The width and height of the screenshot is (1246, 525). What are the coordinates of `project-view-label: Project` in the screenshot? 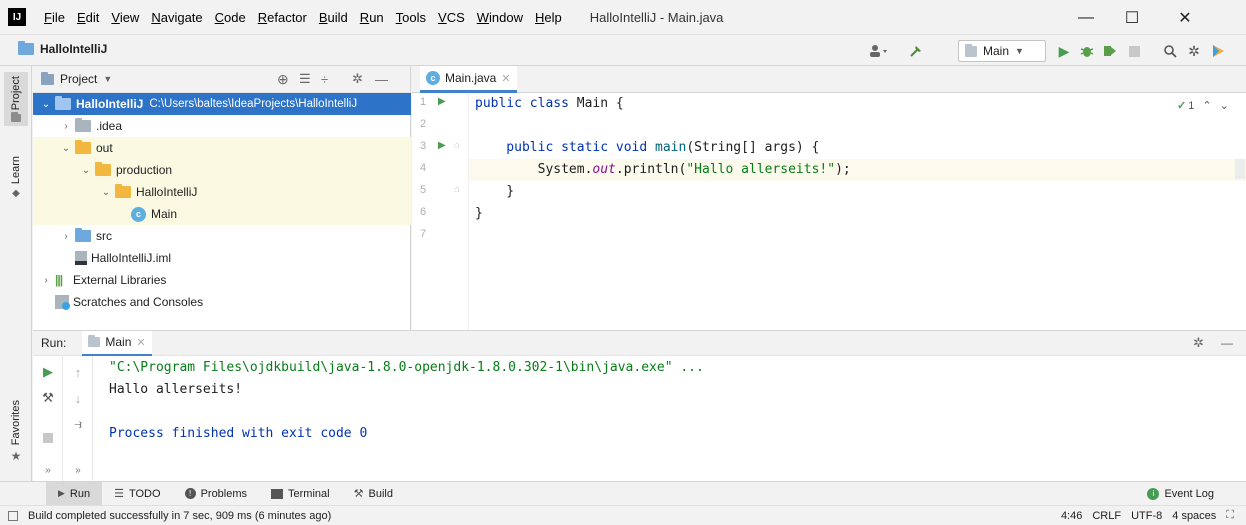 It's located at (78, 79).